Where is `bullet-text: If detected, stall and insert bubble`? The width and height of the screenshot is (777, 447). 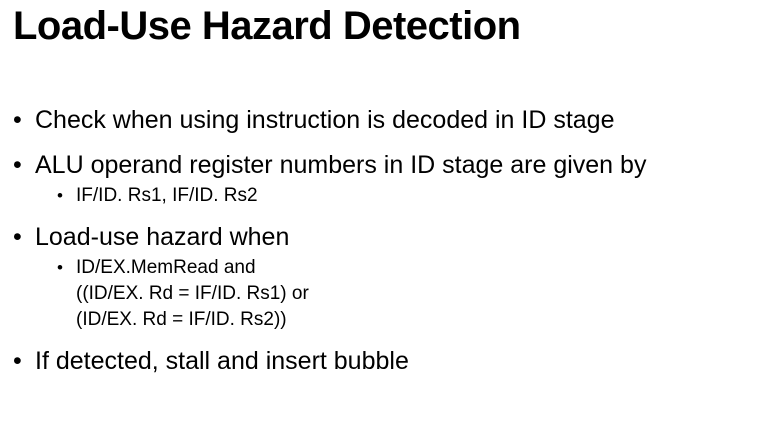 bullet-text: If detected, stall and insert bubble is located at coordinates (222, 361).